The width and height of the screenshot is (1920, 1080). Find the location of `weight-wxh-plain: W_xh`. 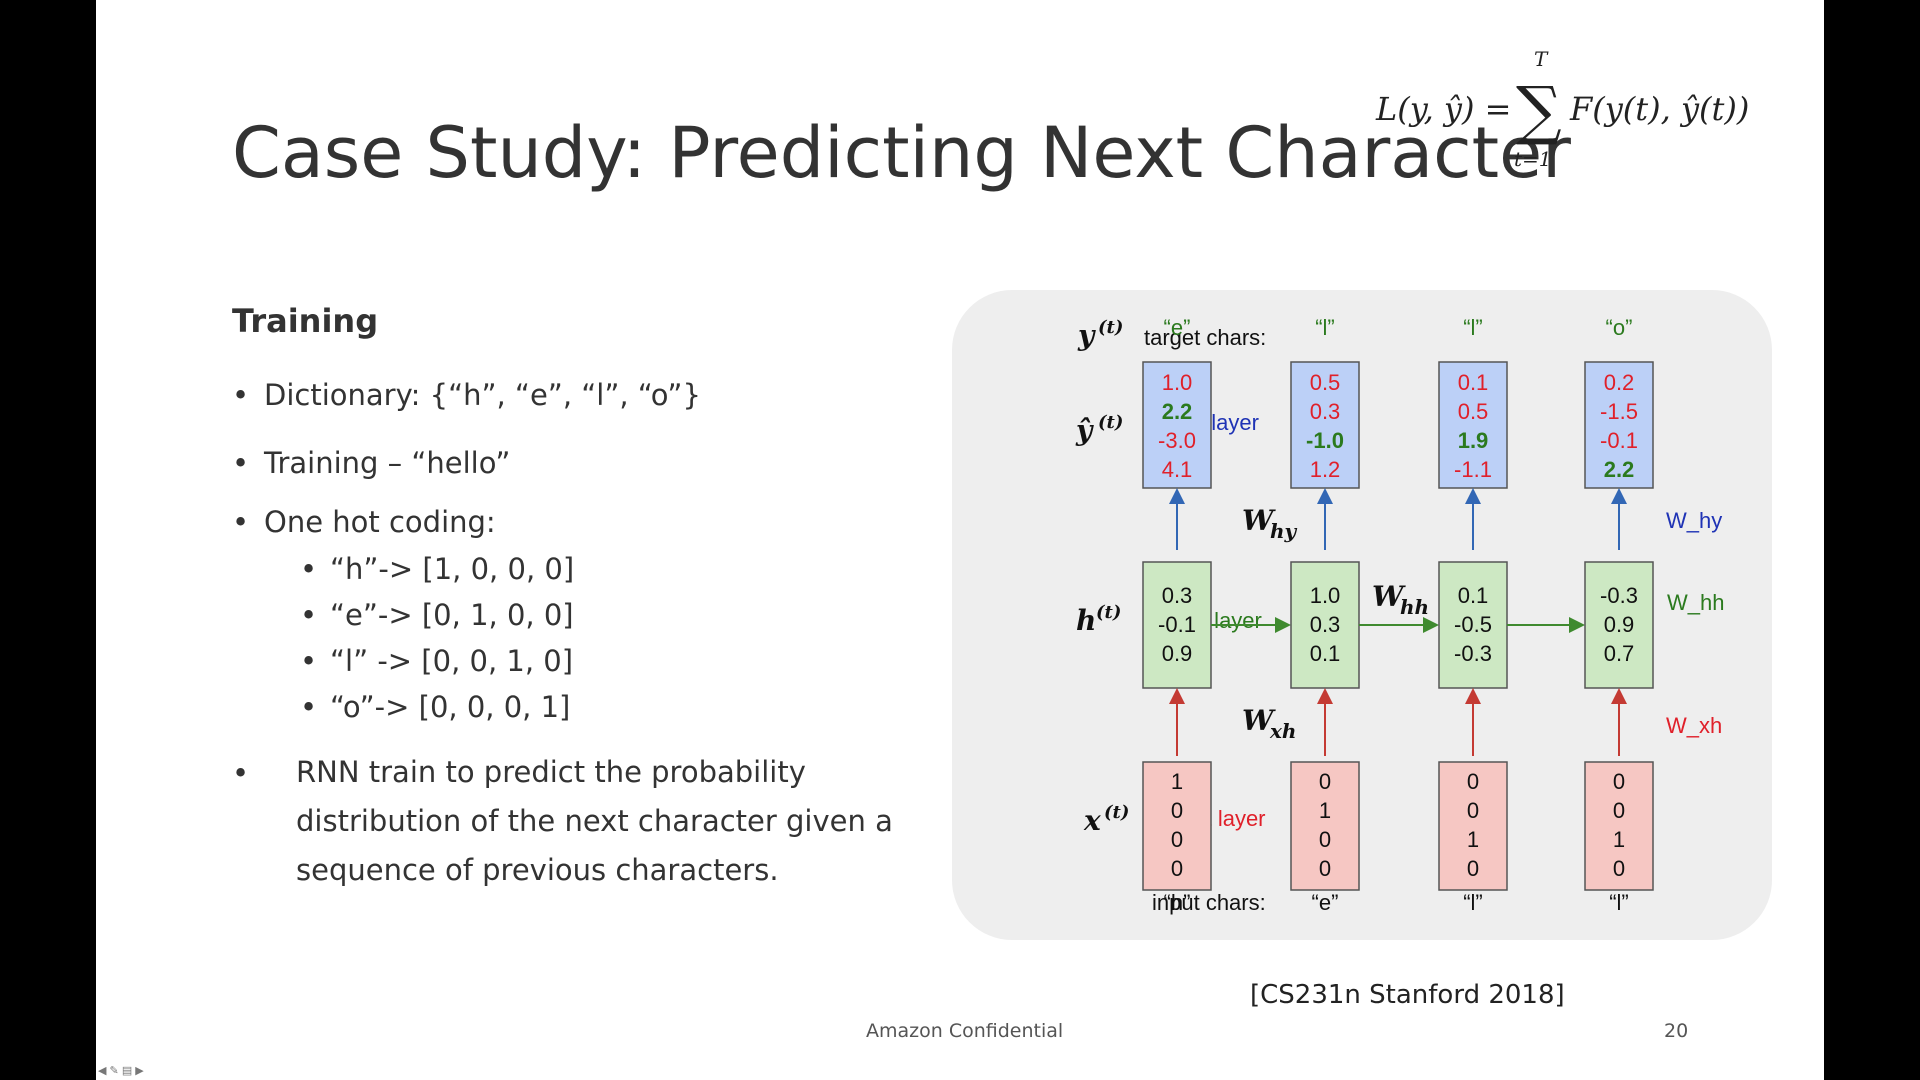

weight-wxh-plain: W_xh is located at coordinates (1694, 725).